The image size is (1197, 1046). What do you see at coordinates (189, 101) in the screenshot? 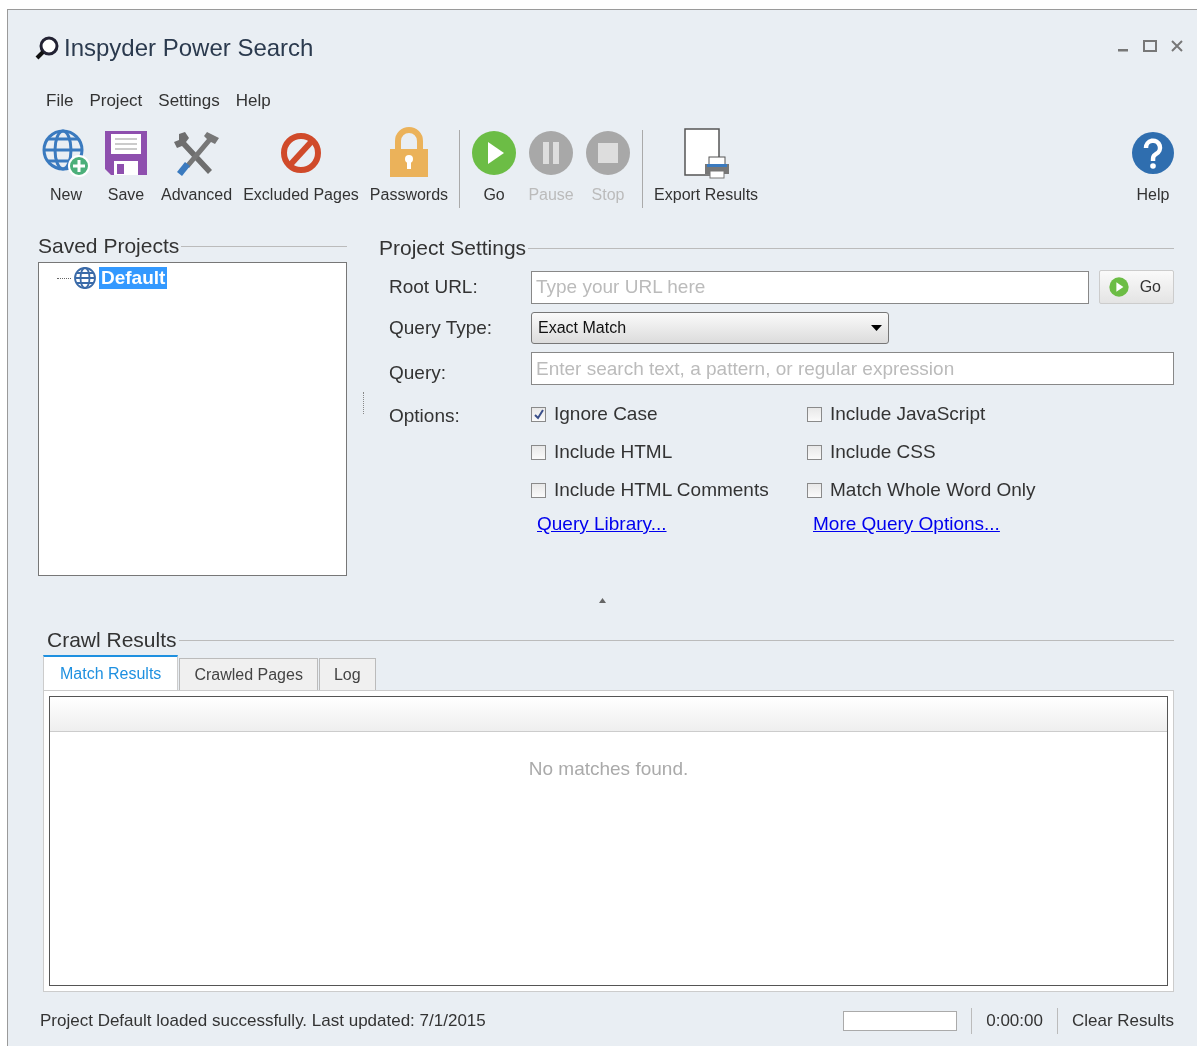
I see `menu-item: Settings` at bounding box center [189, 101].